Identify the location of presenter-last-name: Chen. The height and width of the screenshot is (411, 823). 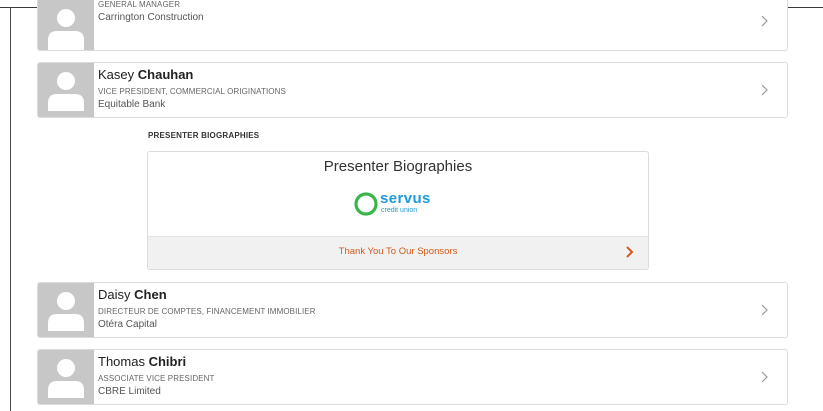
(150, 294).